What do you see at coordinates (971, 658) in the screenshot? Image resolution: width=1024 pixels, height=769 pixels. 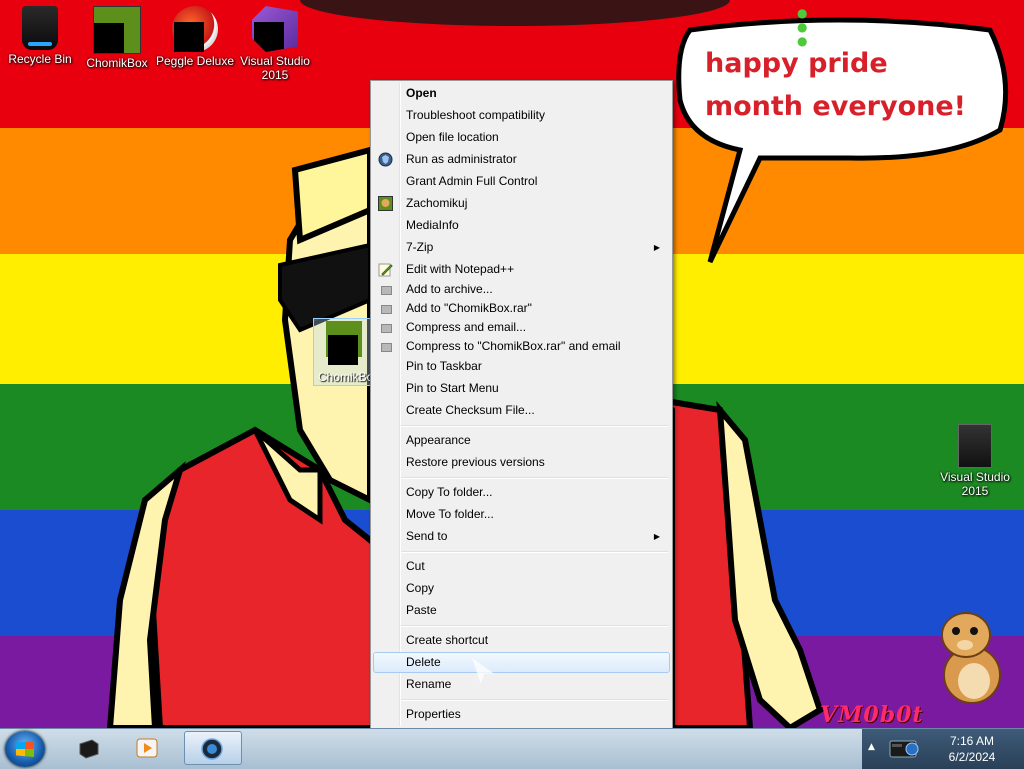 I see `hamster-mascot` at bounding box center [971, 658].